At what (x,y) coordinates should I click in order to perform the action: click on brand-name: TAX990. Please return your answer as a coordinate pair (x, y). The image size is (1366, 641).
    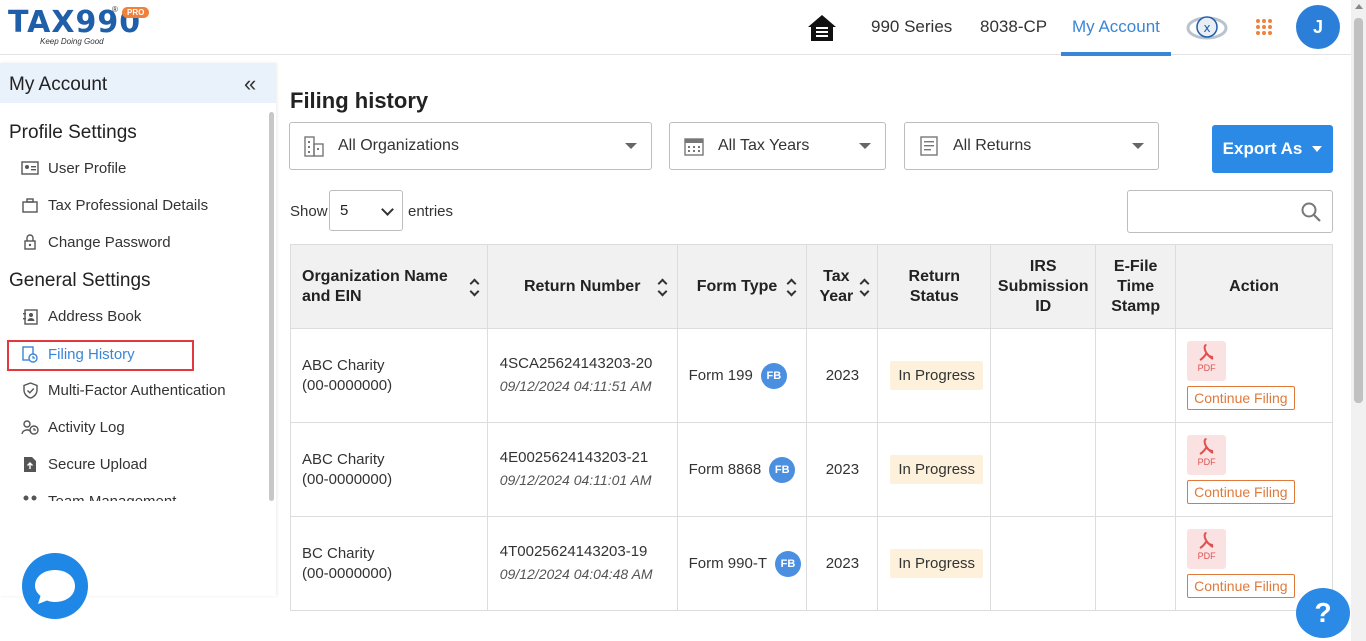
    Looking at the image, I should click on (75, 22).